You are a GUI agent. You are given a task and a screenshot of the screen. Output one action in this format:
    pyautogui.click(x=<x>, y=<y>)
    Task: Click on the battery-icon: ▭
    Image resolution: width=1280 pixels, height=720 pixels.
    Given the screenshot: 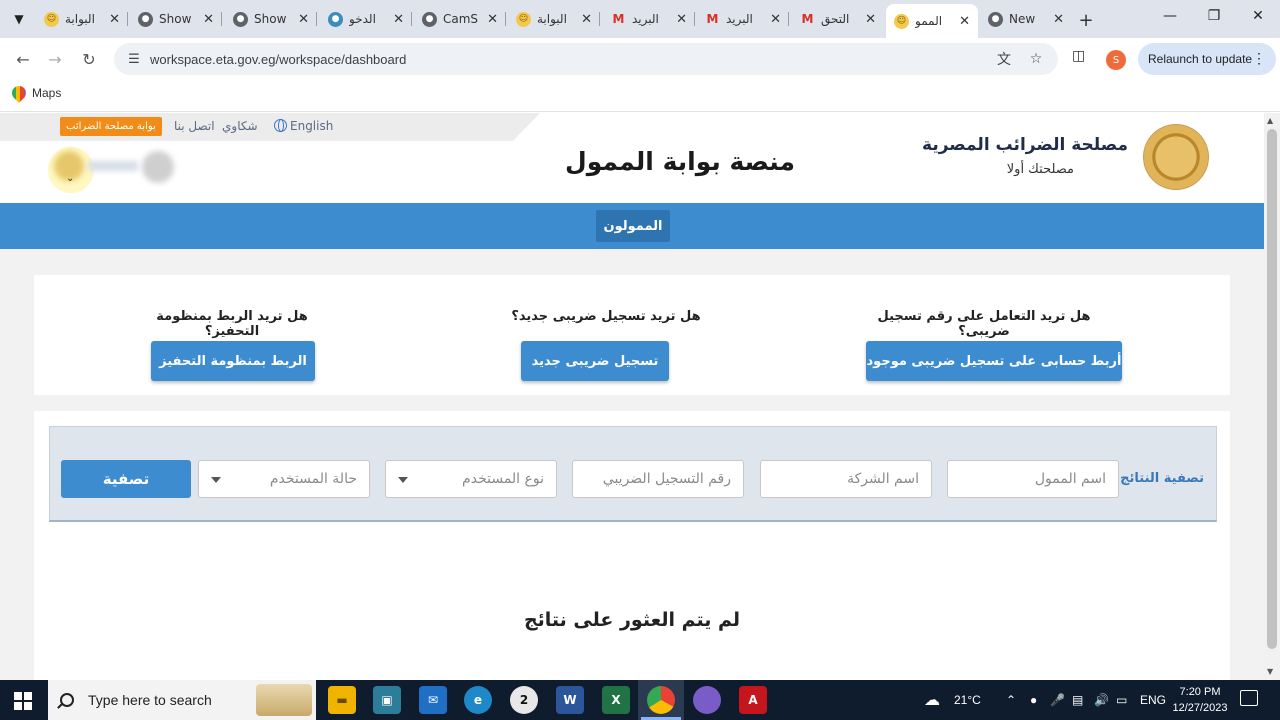 What is the action you would take?
    pyautogui.click(x=1121, y=700)
    